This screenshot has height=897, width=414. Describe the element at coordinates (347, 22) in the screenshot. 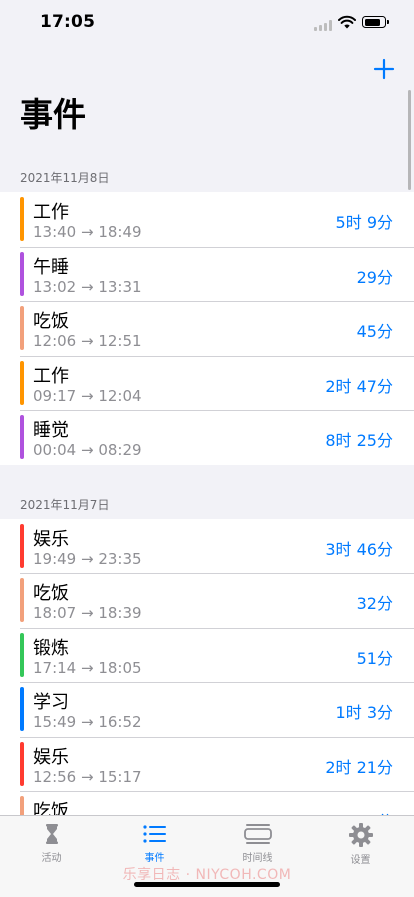

I see `wifi-icon` at that location.